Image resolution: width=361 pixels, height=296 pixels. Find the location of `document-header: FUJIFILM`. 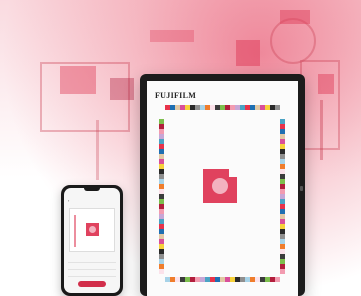

document-header: FUJIFILM is located at coordinates (222, 96).